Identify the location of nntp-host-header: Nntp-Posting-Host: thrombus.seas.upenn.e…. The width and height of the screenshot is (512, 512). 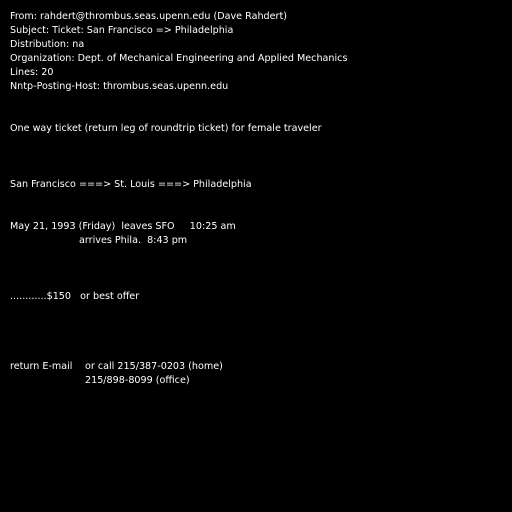
(119, 86).